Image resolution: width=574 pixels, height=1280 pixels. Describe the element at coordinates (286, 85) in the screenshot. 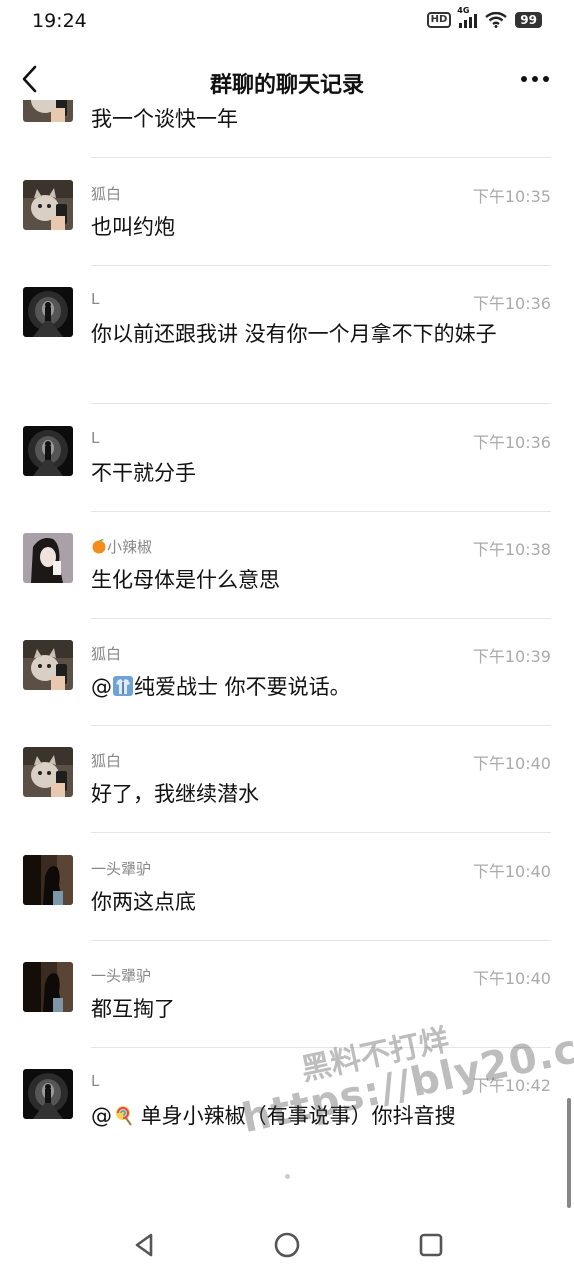

I see `page-title: 群聊的聊天记录` at that location.